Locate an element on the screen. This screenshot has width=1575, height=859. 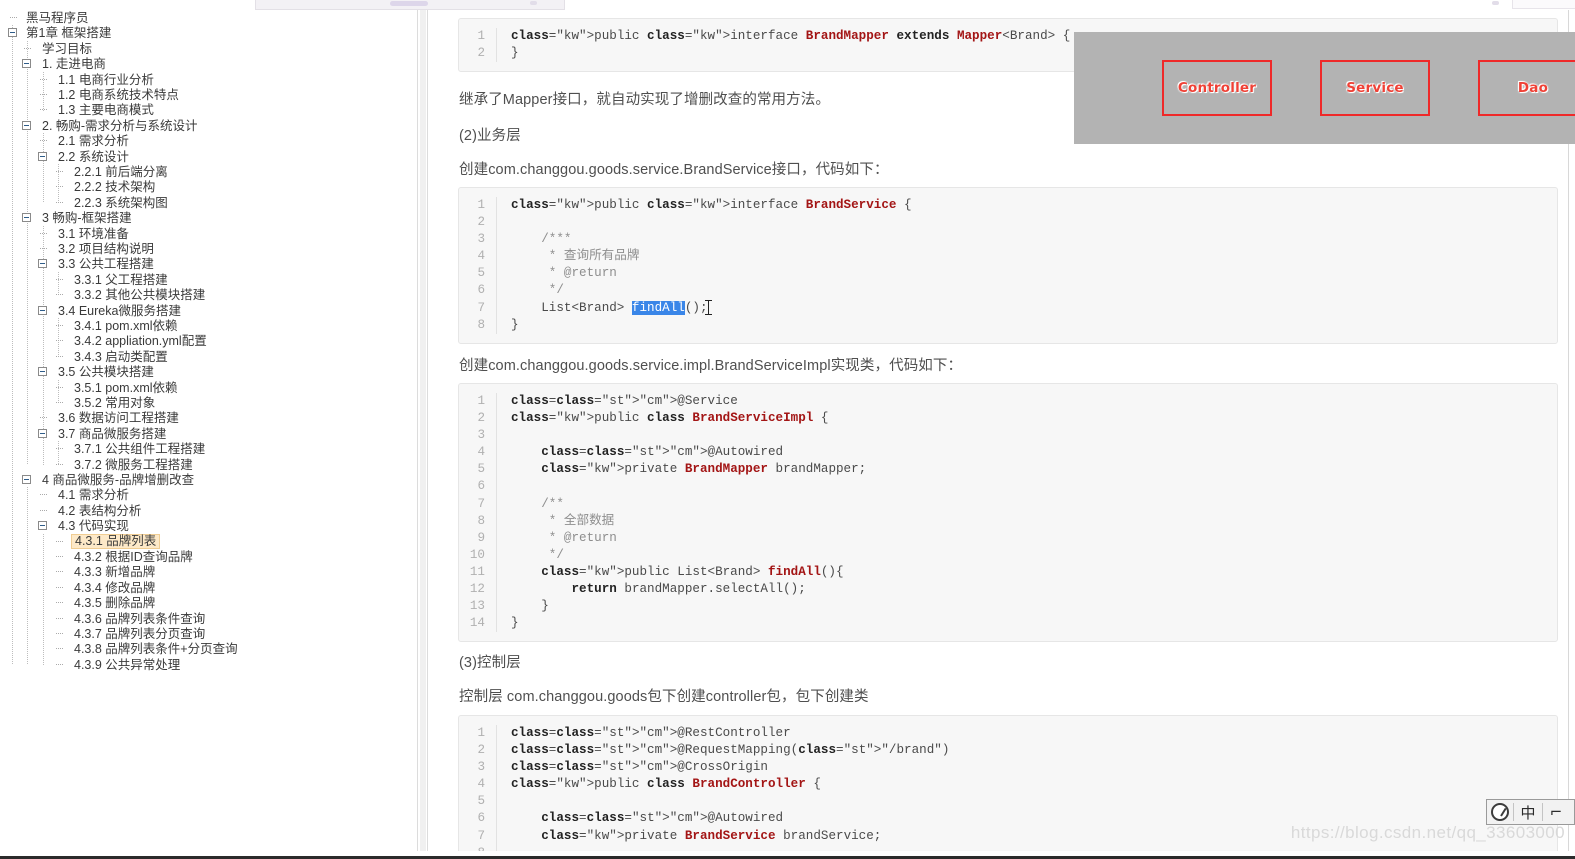
toc-item: 3.1 环境准备 is located at coordinates (205, 233).